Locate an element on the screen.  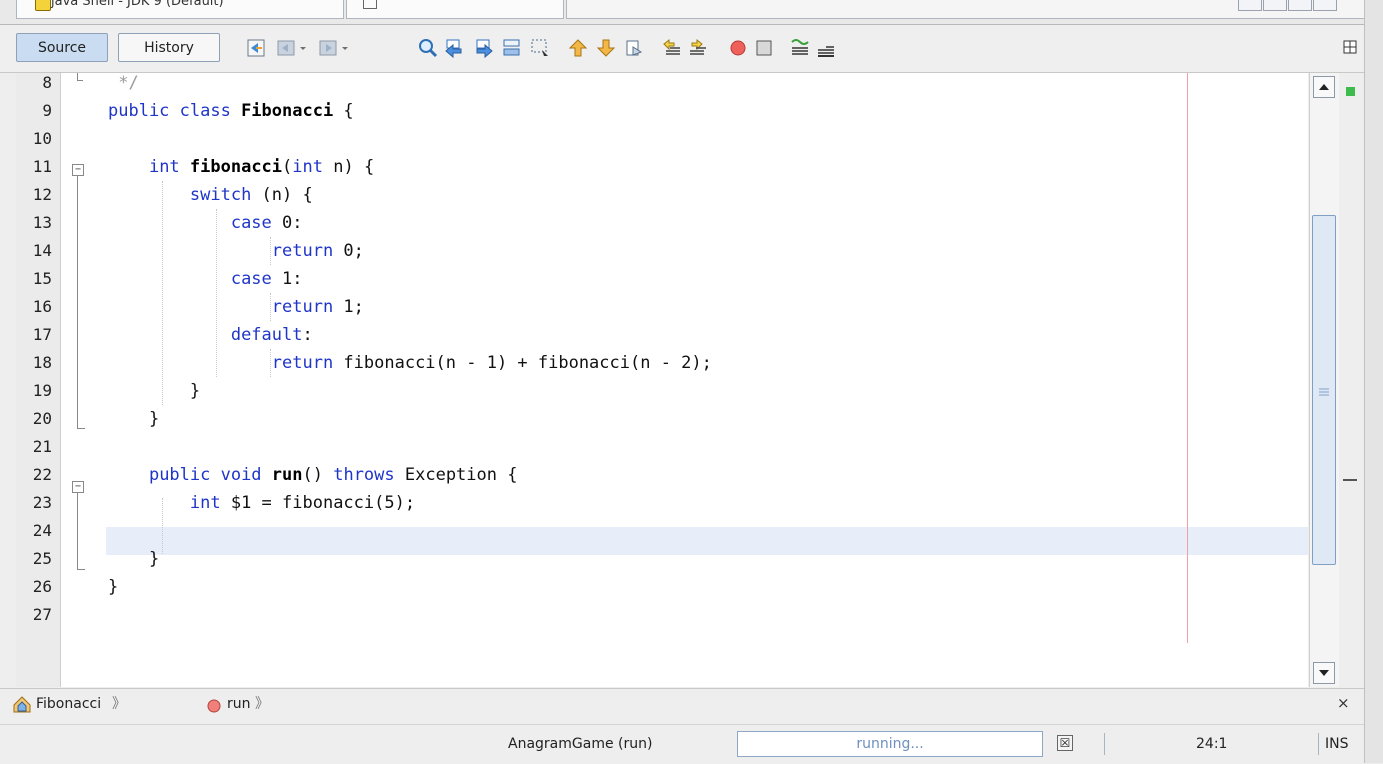
code-text: fibonacci(n - 1) + fibonacci(n - 2); is located at coordinates (522, 363).